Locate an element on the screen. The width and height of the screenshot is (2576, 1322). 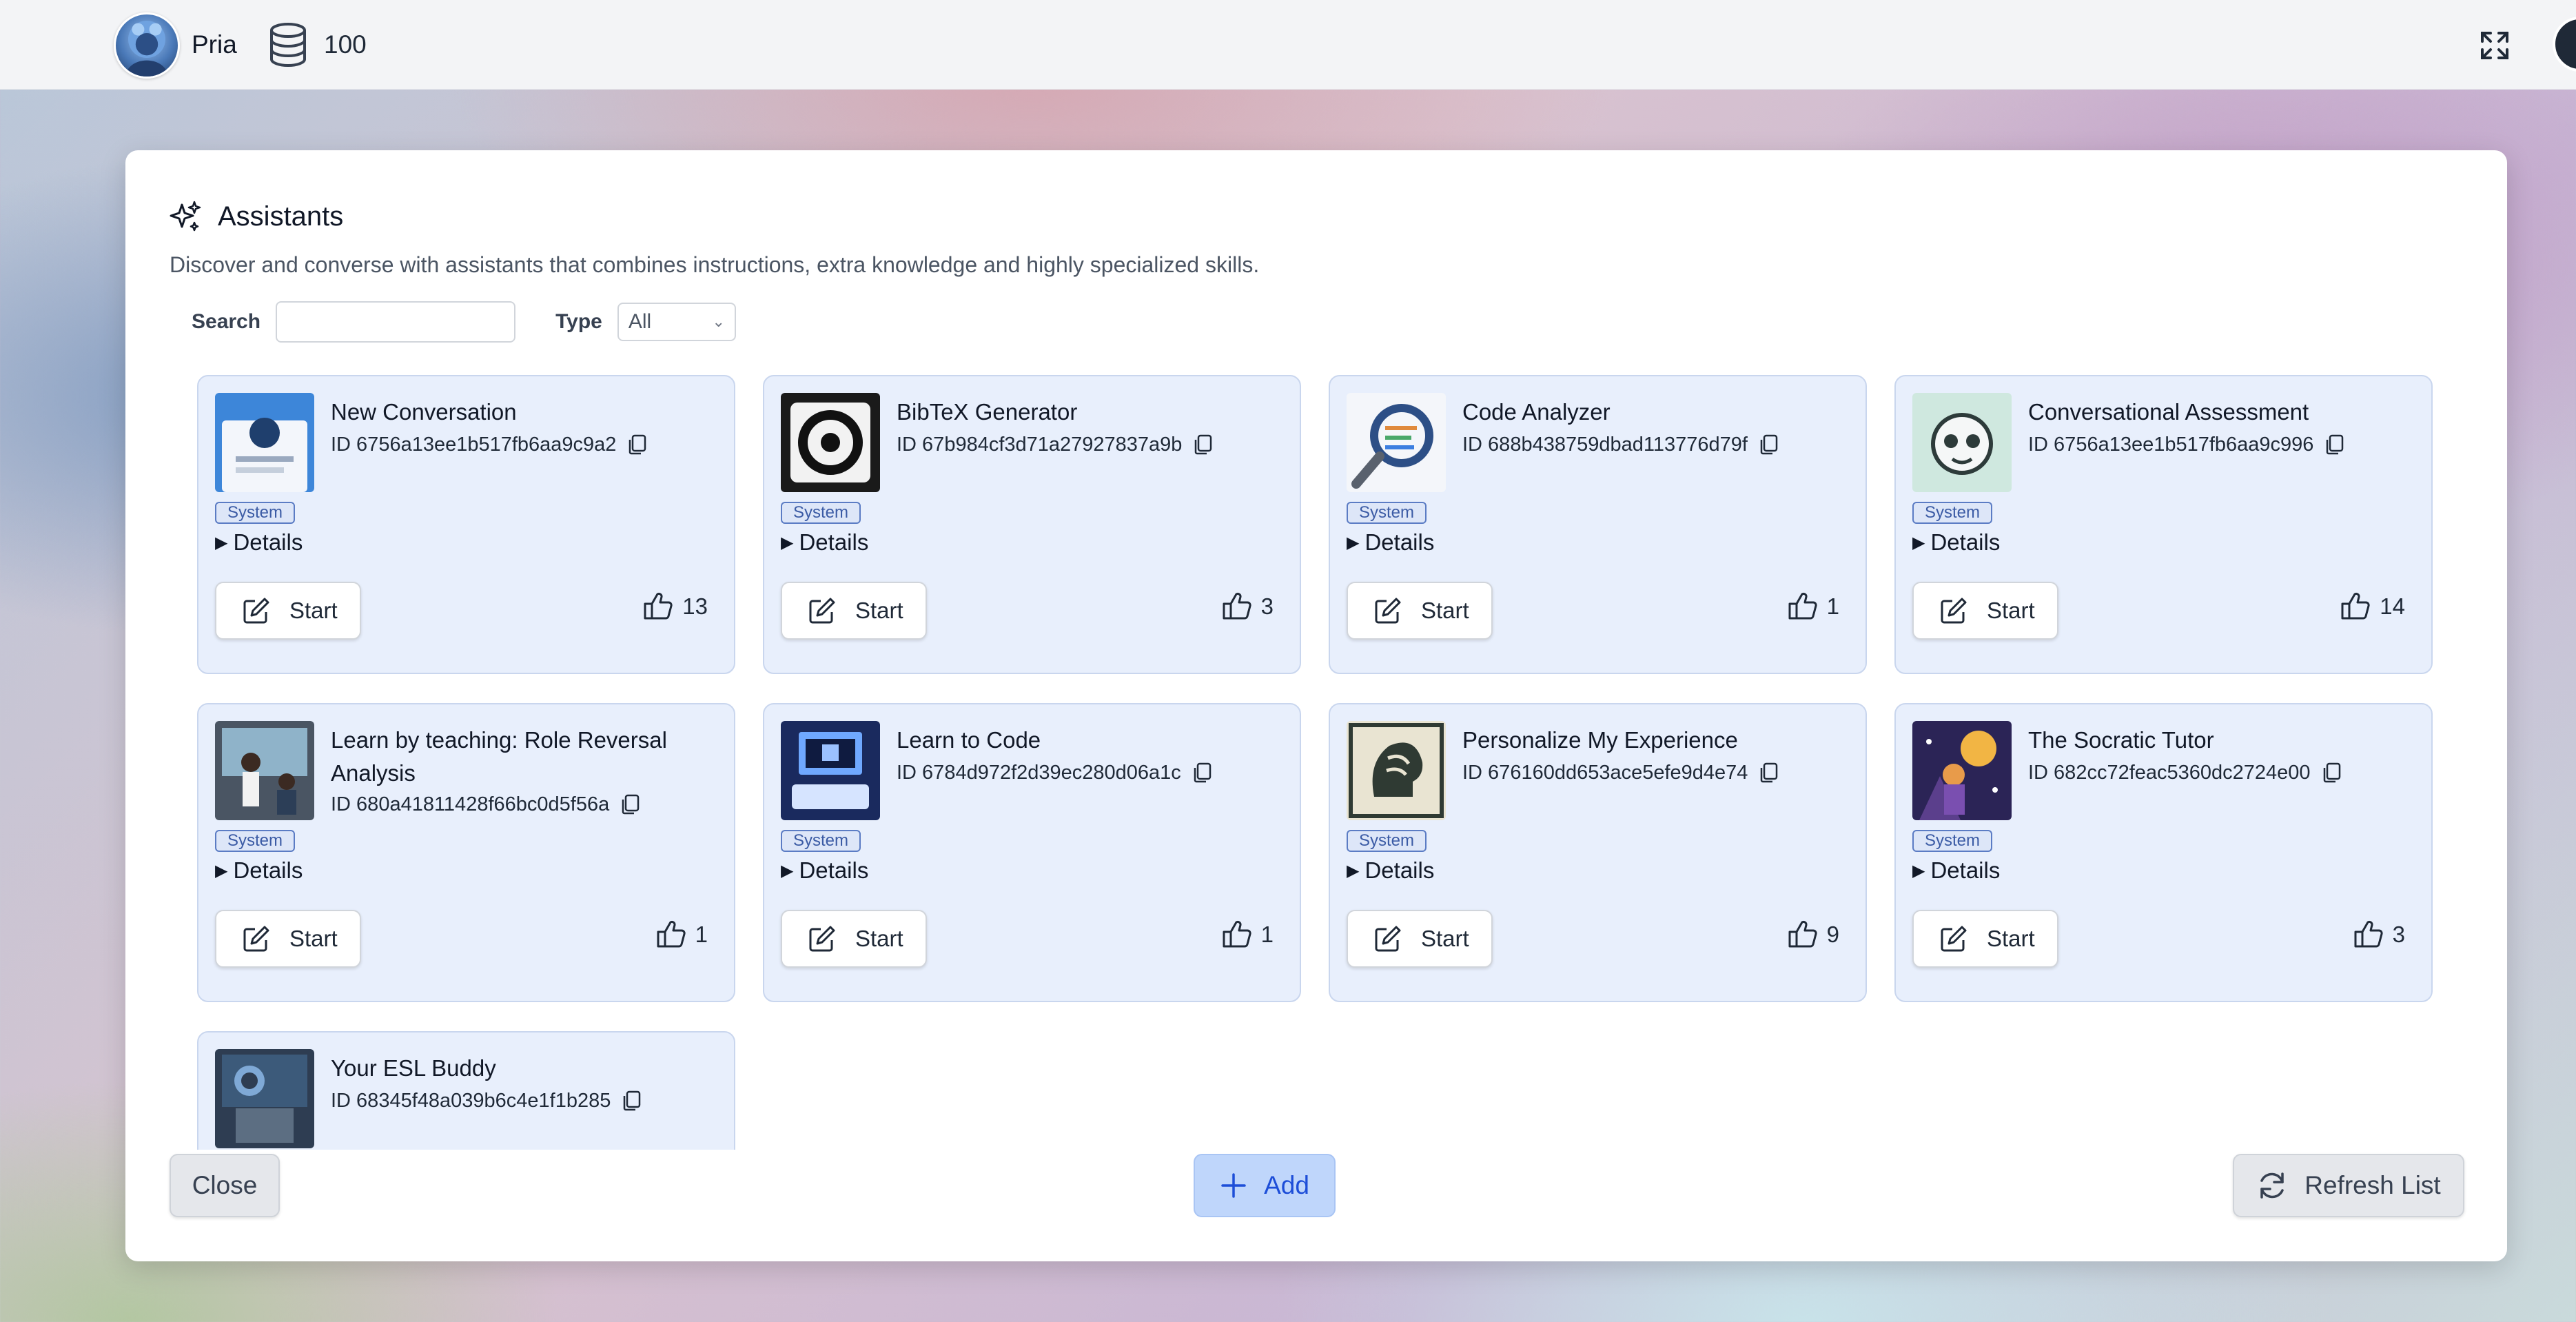
close-button: Close is located at coordinates (225, 1185).